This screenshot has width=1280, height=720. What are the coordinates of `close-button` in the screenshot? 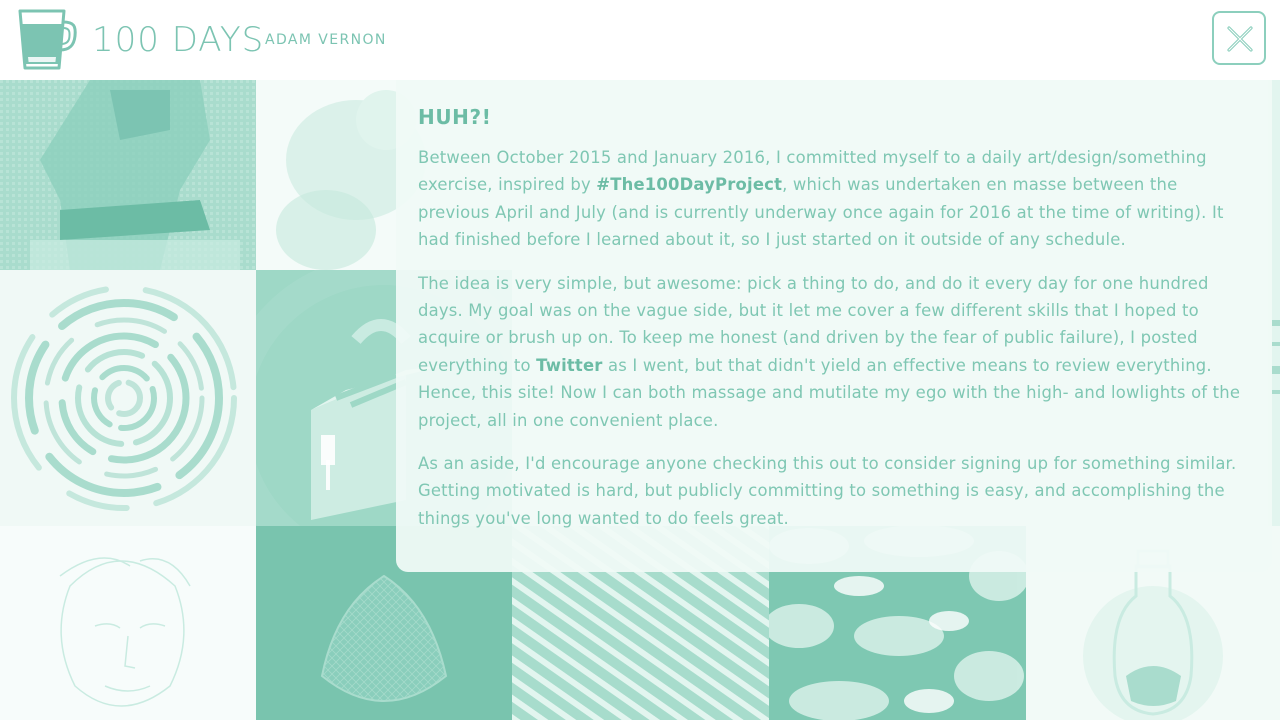 It's located at (1239, 38).